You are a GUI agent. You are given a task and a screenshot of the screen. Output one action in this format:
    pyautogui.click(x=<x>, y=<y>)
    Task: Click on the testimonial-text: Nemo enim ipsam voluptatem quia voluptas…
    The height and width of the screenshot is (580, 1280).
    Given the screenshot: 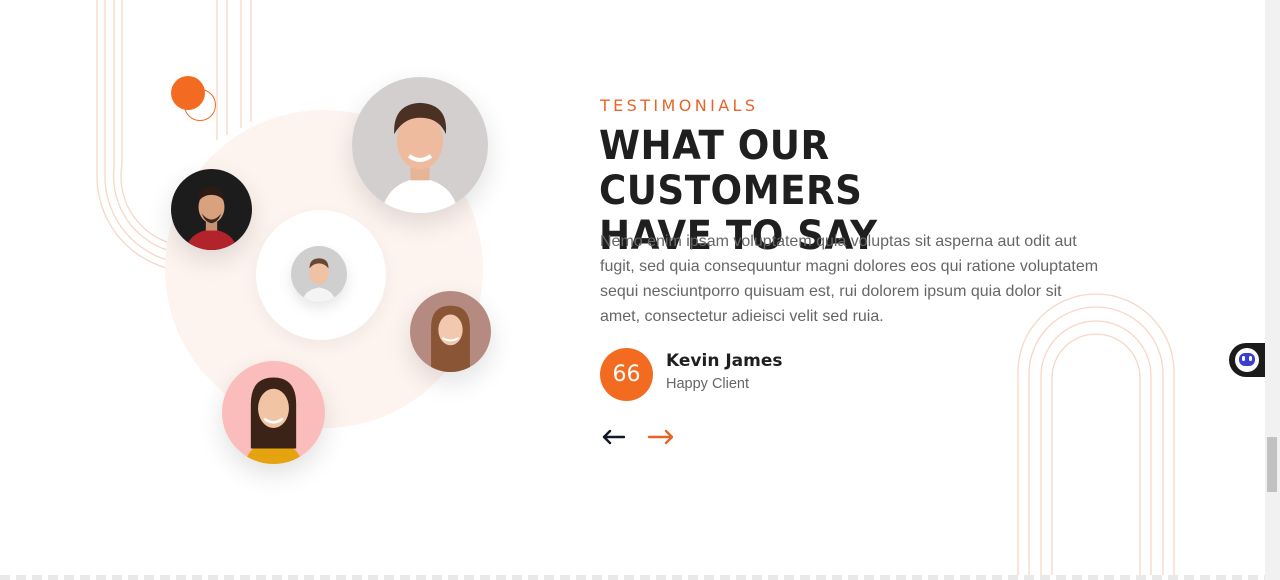 What is the action you would take?
    pyautogui.click(x=849, y=279)
    